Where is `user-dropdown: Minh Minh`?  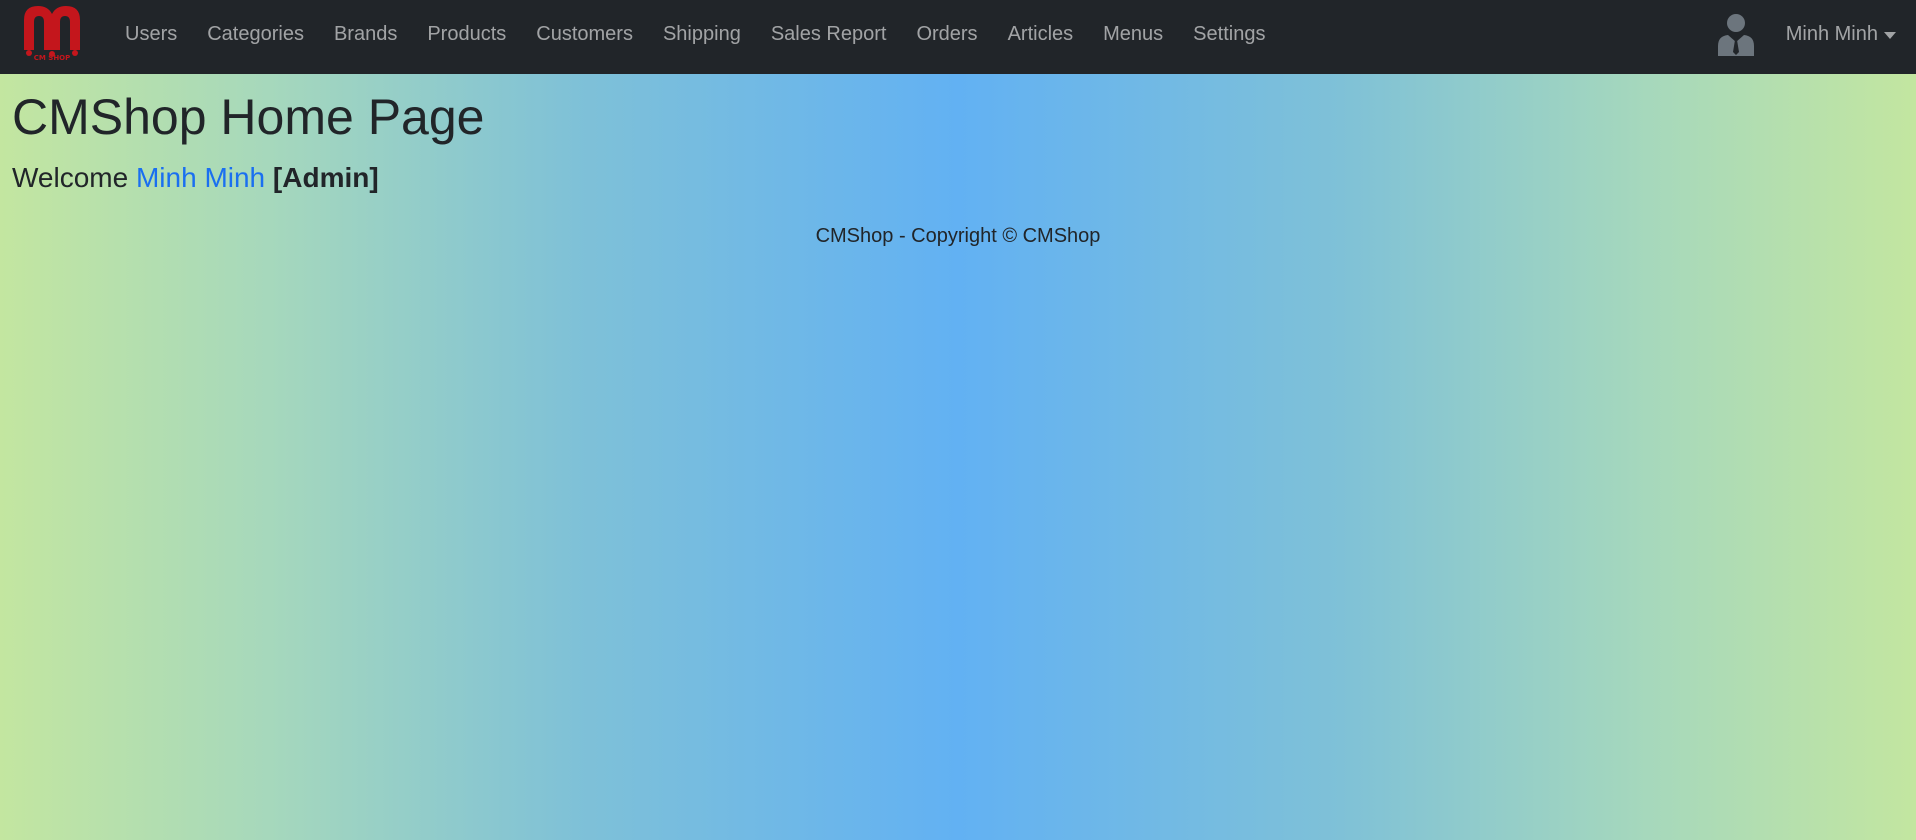
user-dropdown: Minh Minh is located at coordinates (1851, 34).